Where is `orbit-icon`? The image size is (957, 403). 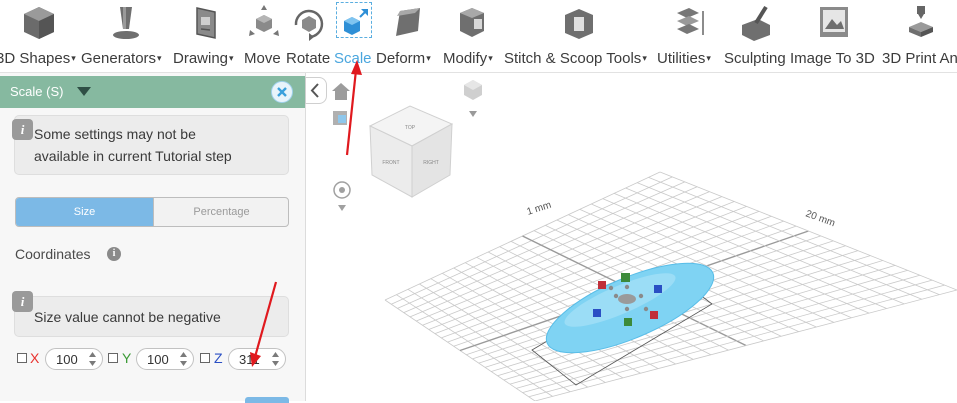
orbit-icon is located at coordinates (342, 196).